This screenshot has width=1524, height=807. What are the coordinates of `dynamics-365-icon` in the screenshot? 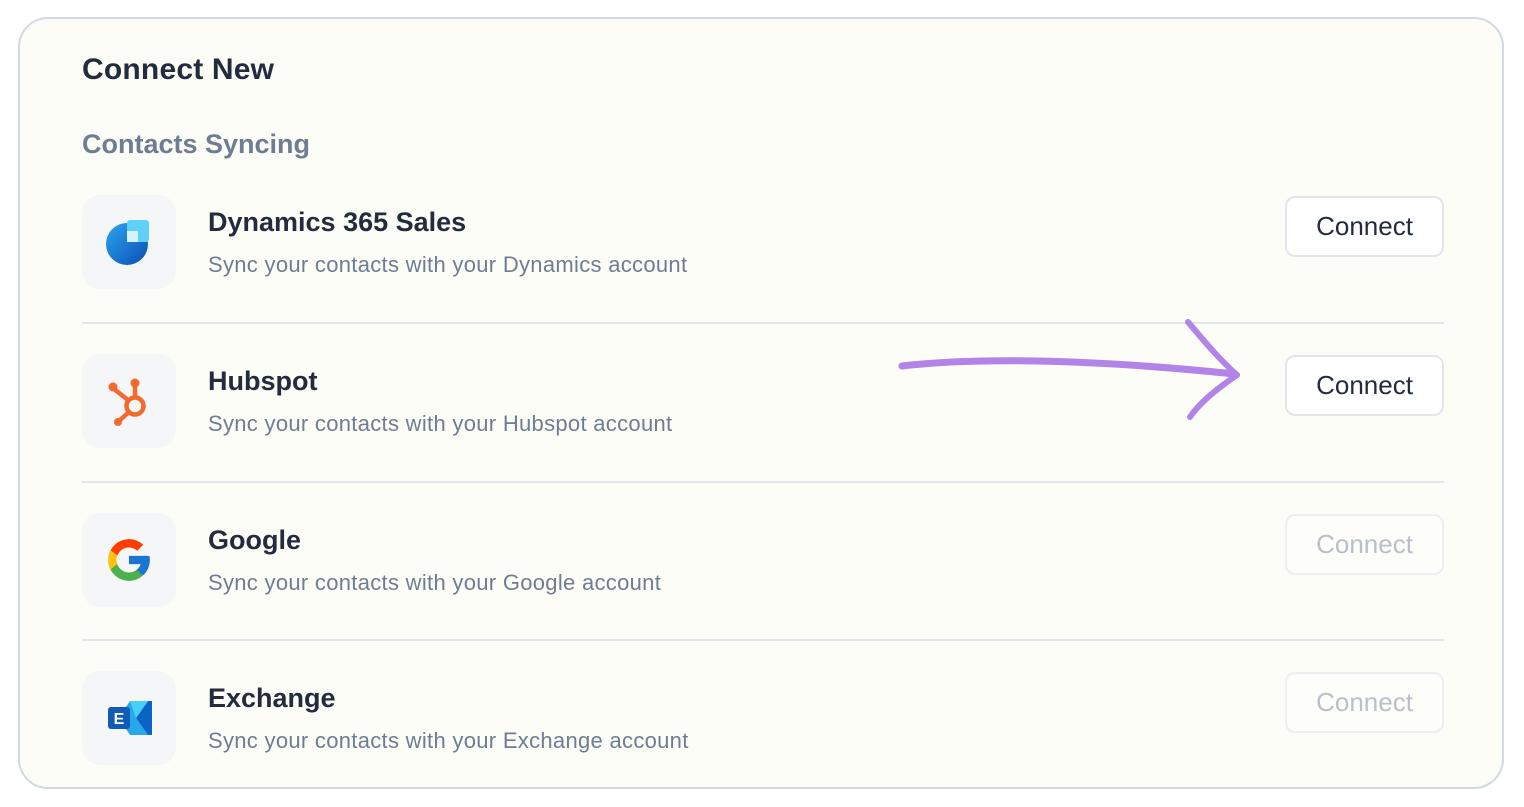 It's located at (127, 242).